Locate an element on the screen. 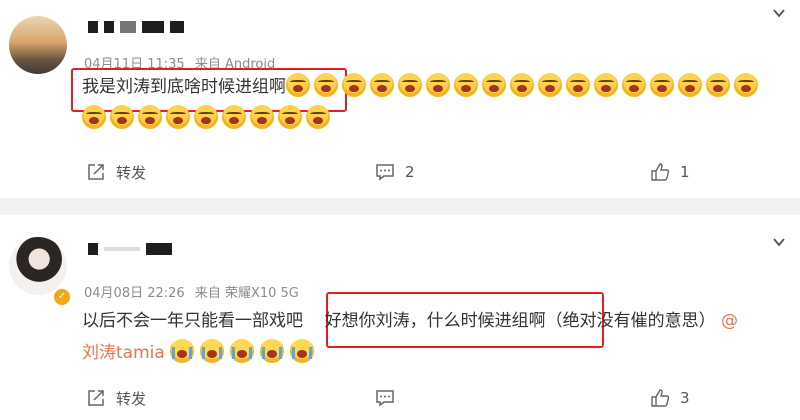 The image size is (800, 420). comment-count: 2 is located at coordinates (410, 172).